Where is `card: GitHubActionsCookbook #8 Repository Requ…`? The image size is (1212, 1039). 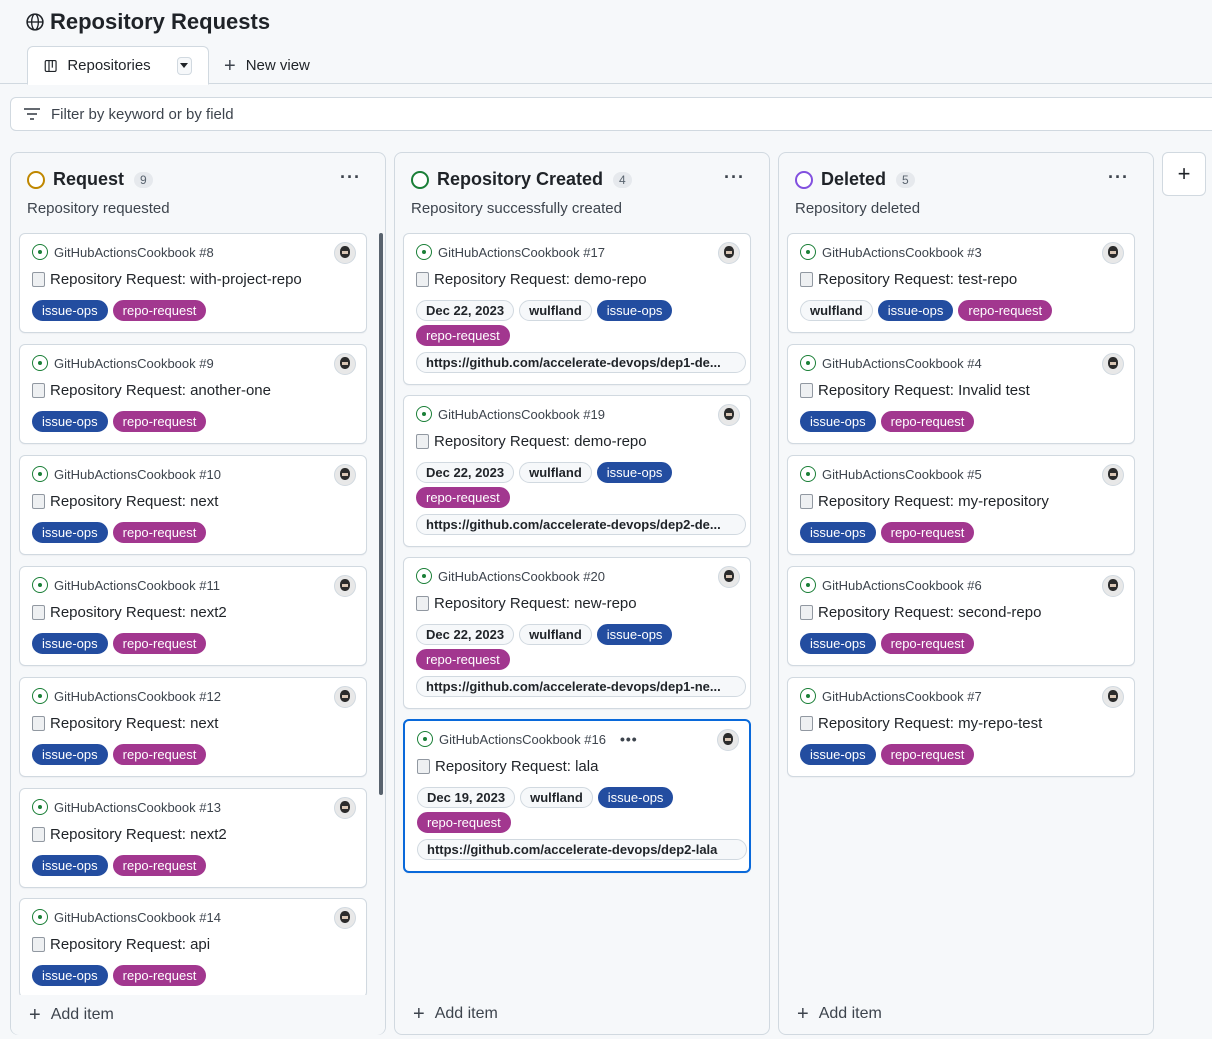
card: GitHubActionsCookbook #8 Repository Requ… is located at coordinates (193, 283).